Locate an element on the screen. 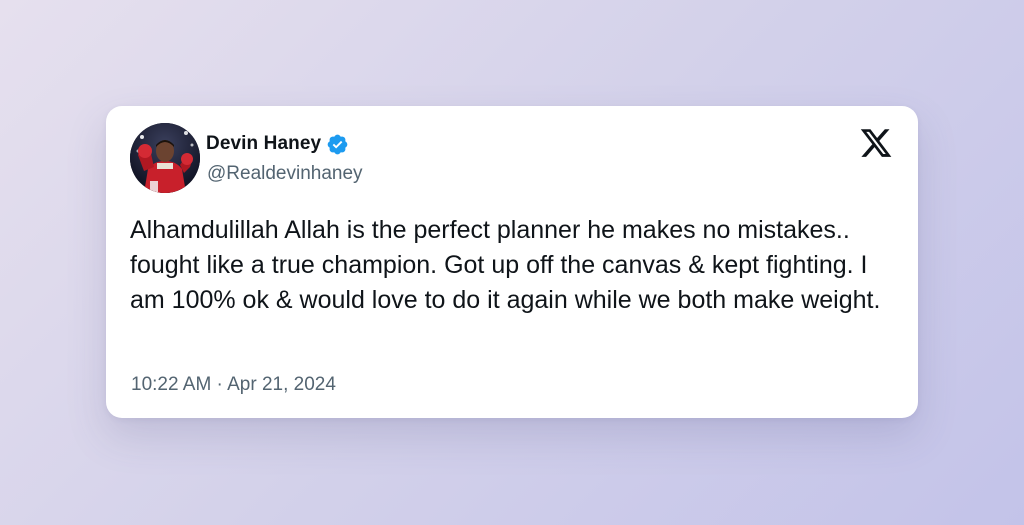 This screenshot has height=525, width=1024. verified-badge-icon is located at coordinates (337, 144).